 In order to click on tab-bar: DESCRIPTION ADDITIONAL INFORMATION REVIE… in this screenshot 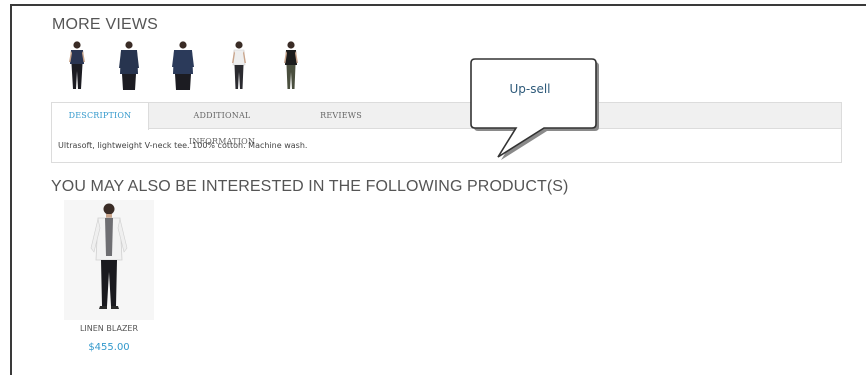, I will do `click(446, 124)`.